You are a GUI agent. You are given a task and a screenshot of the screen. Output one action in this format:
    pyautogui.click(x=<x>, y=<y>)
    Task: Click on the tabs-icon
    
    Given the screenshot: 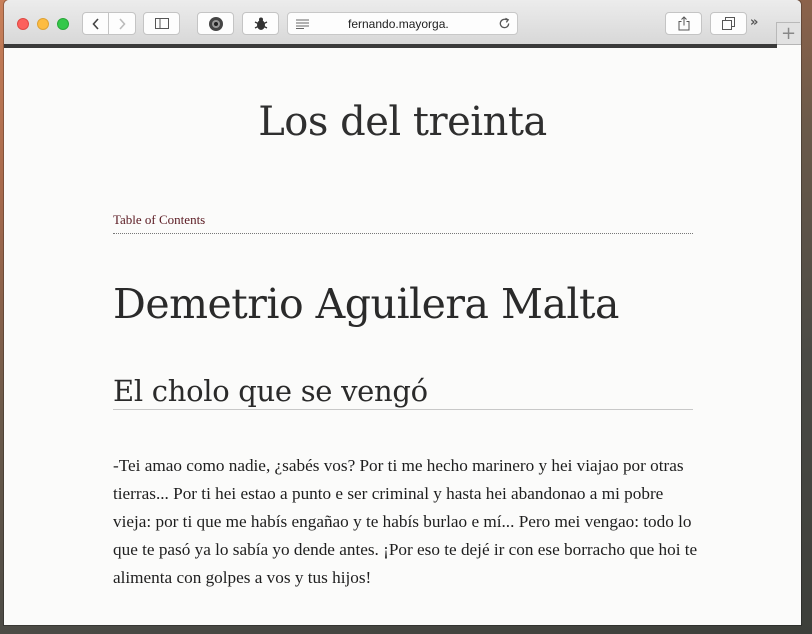 What is the action you would take?
    pyautogui.click(x=728, y=23)
    